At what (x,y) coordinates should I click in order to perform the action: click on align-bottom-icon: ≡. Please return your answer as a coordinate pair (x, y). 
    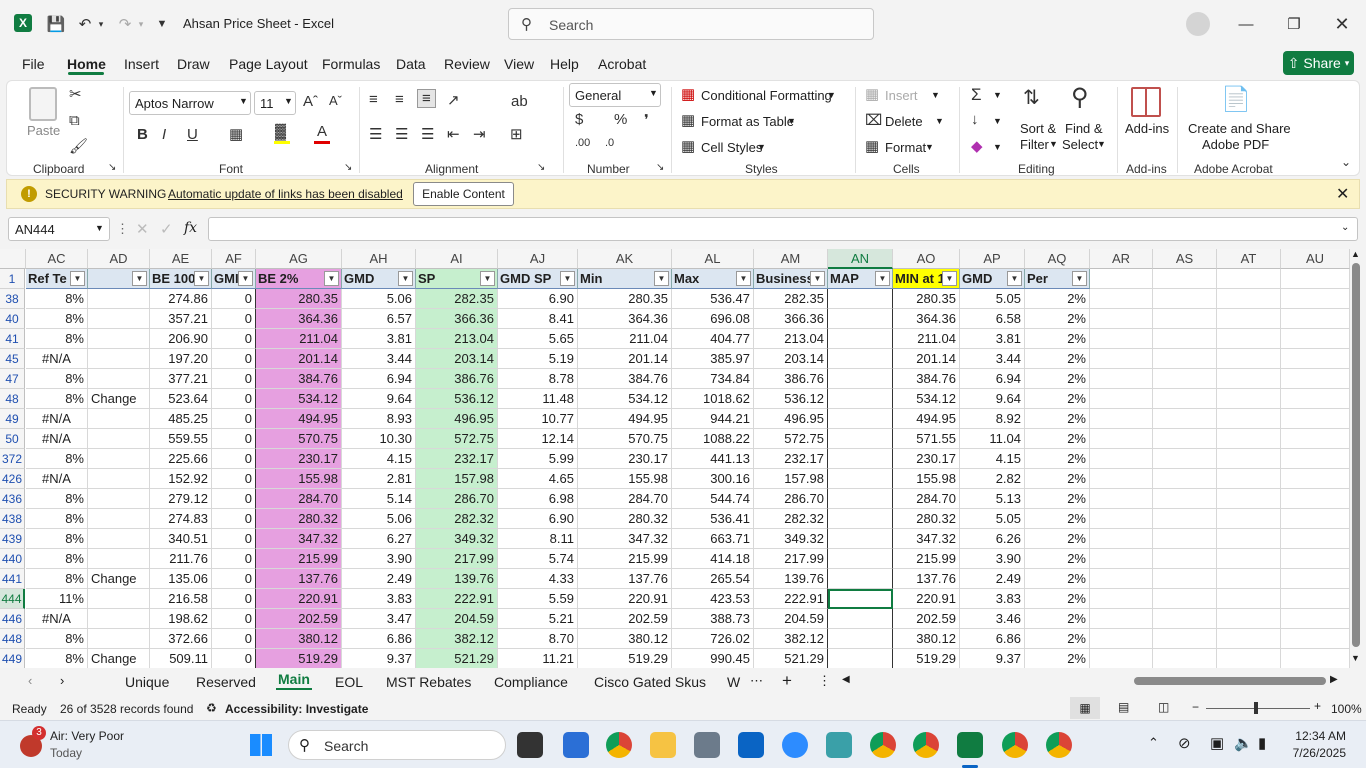
    Looking at the image, I should click on (426, 98).